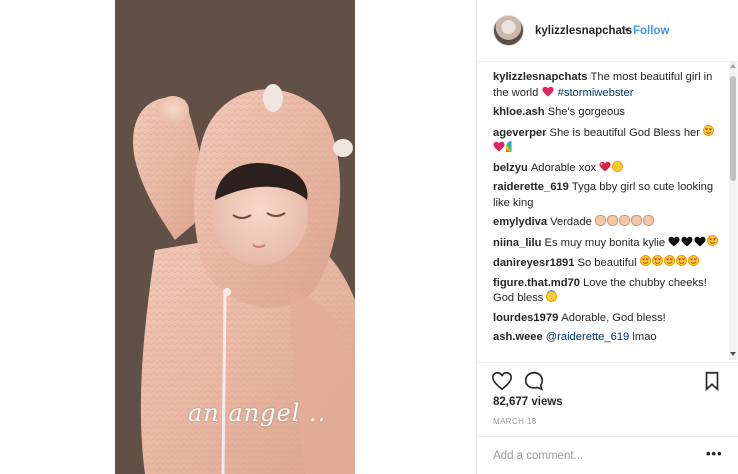 The image size is (738, 474). I want to click on comment-item: belzyu Adorable xox, so click(609, 168).